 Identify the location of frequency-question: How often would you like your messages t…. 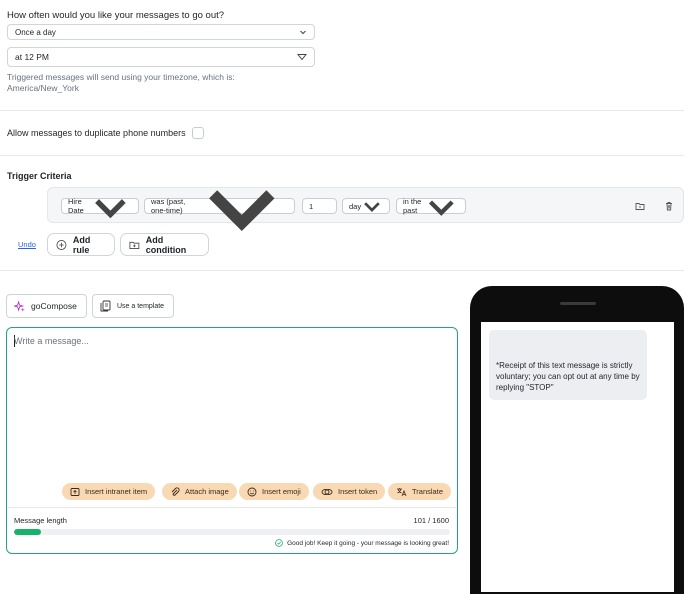
(116, 15).